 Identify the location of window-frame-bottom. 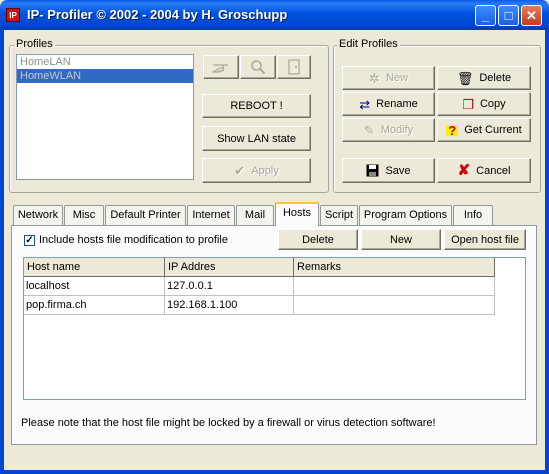
(274, 472).